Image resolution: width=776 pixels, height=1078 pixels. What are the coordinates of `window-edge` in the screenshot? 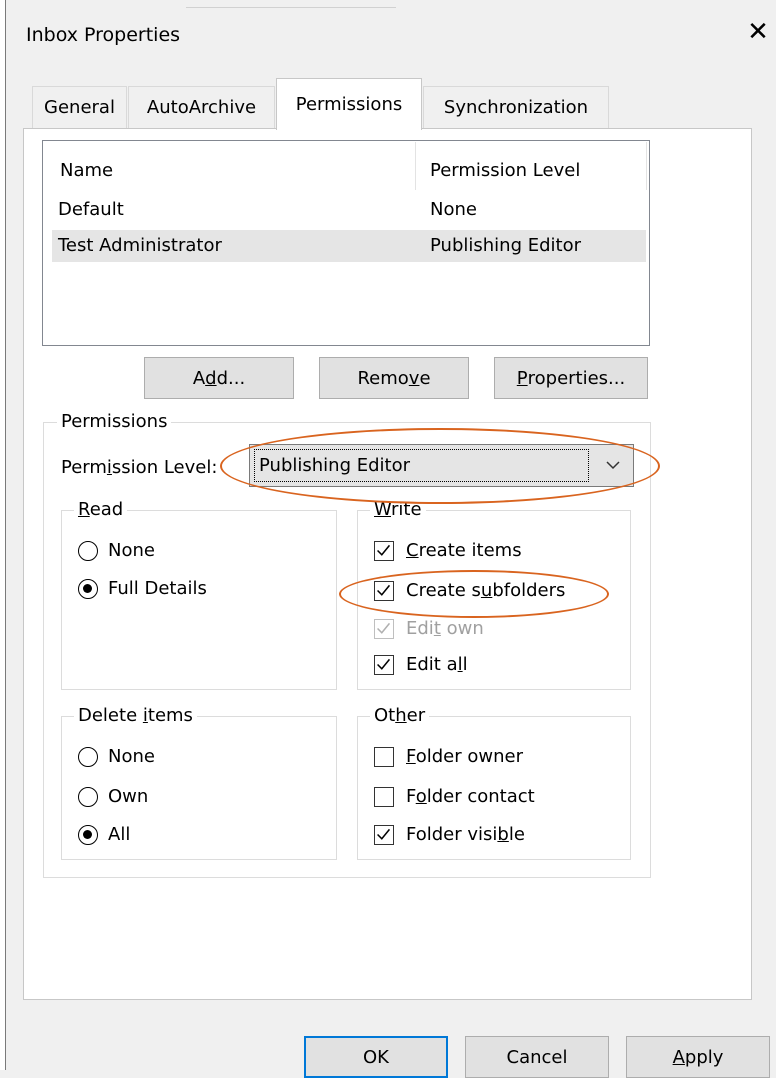 It's located at (3, 535).